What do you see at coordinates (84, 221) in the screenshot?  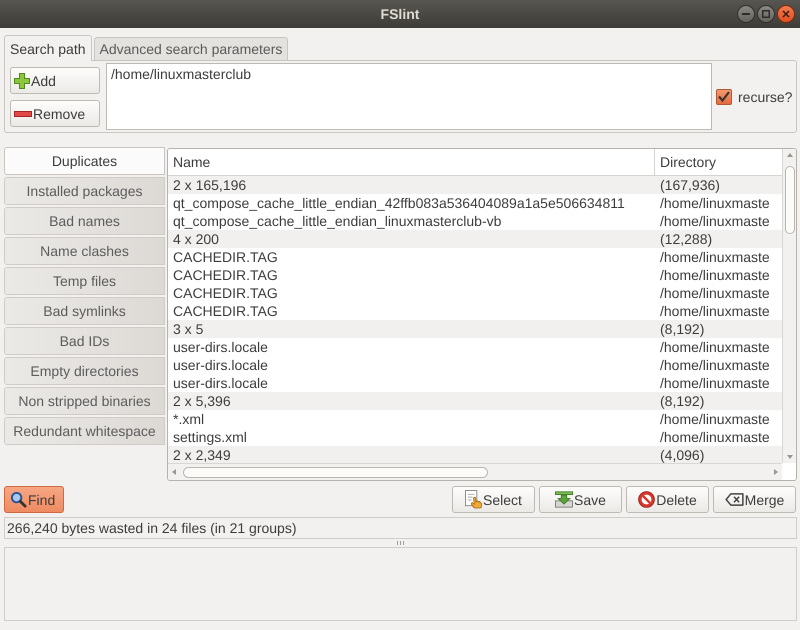 I see `sidebar-tab: Bad names` at bounding box center [84, 221].